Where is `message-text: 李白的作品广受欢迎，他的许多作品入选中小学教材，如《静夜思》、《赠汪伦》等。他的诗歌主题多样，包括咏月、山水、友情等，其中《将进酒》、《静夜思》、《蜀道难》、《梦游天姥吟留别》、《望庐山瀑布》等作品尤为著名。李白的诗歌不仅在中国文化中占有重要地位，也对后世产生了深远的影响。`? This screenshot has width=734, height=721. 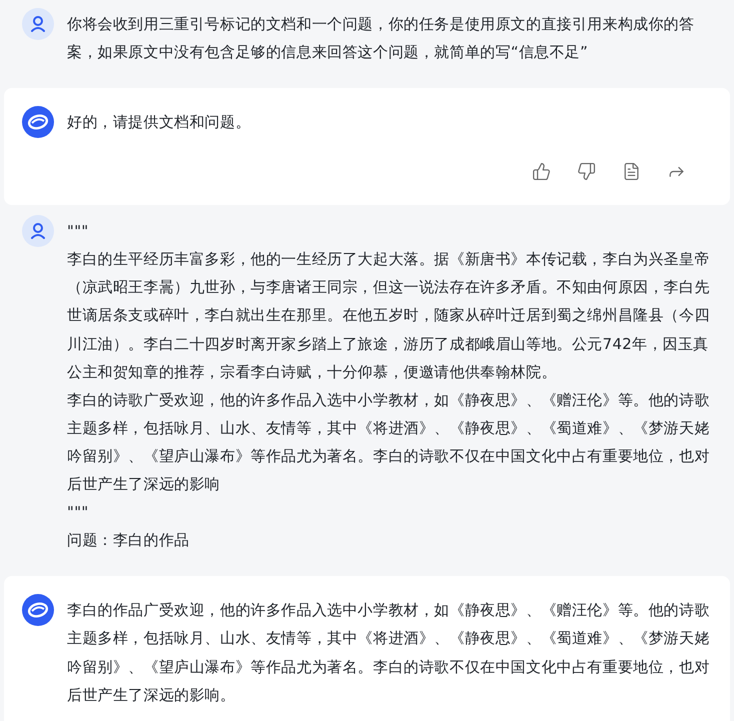
message-text: 李白的作品广受欢迎，他的许多作品入选中小学教材，如《静夜思》、《赠汪伦》等。他的诗歌主题多样，包括咏月、山水、友情等，其中《将进酒》、《静夜思》、《蜀道难》、《梦游天姥吟留别》、《望庐山瀑布》等作品尤为著名。李白的诗歌不仅在中国文化中占有重要地位，也对后世产生了深远的影响。 is located at coordinates (388, 653).